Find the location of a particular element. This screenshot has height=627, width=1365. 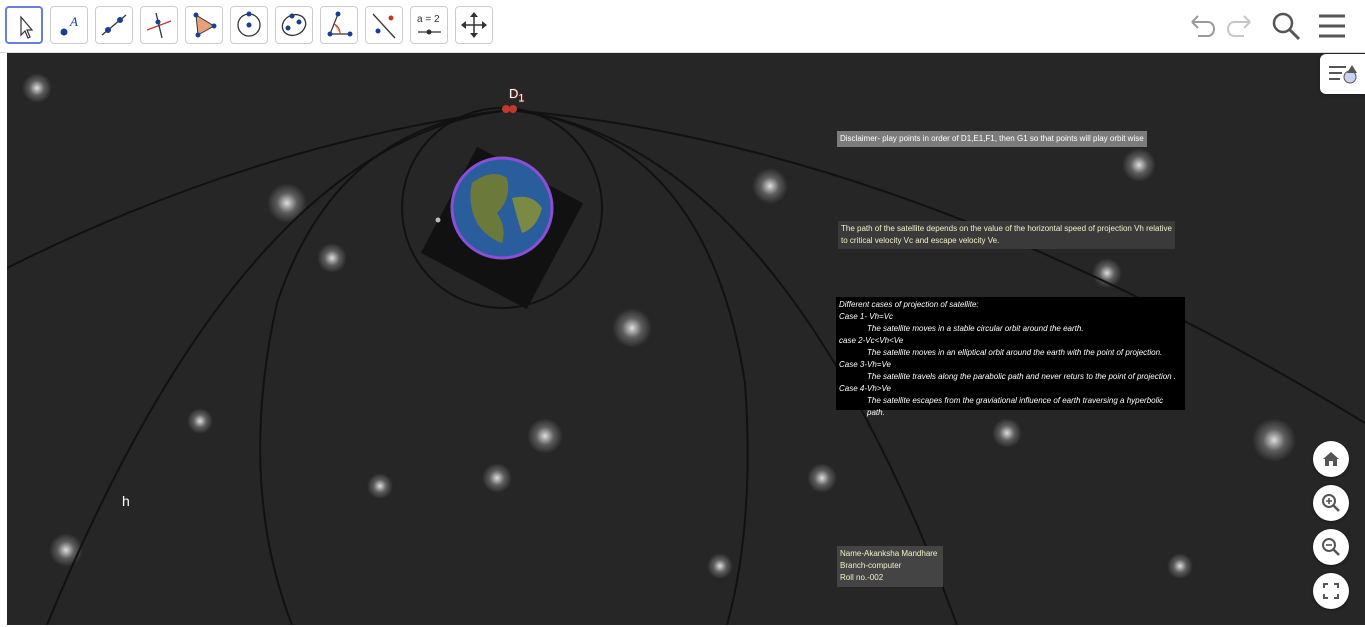

case-2: case 2-Vc<Vh<Ve is located at coordinates (871, 340).